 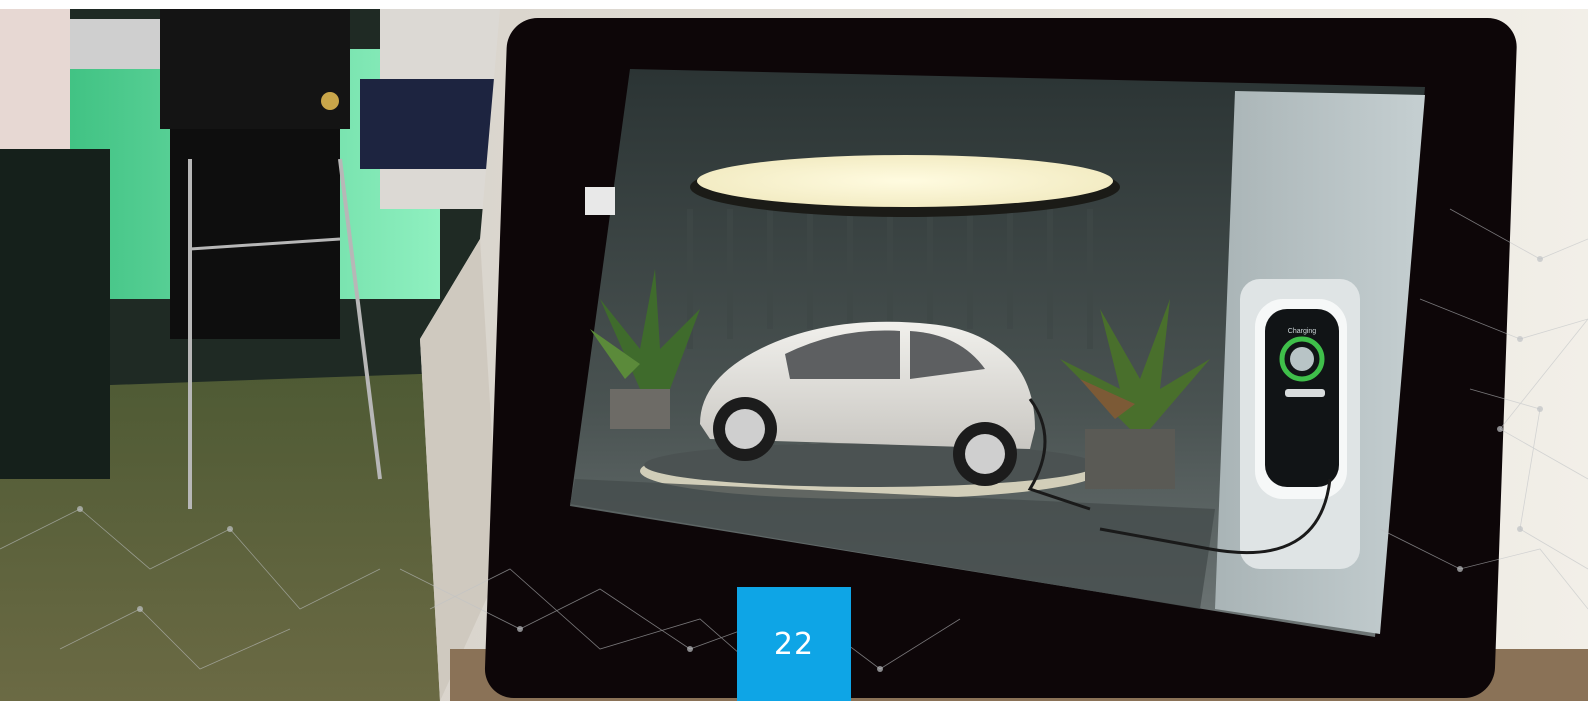 I want to click on station-screen-label: Charging, so click(x=1302, y=331).